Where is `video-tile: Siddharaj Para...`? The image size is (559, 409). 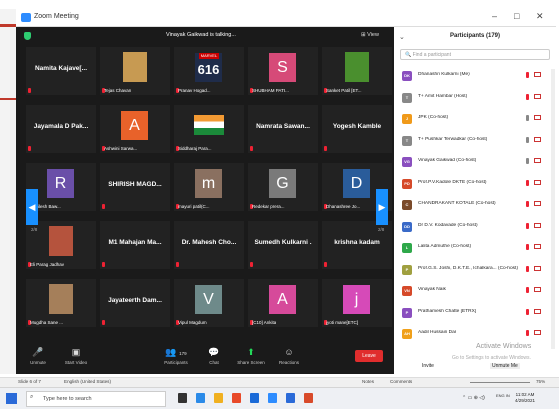
video-tile: Siddharaj Para... is located at coordinates (209, 129).